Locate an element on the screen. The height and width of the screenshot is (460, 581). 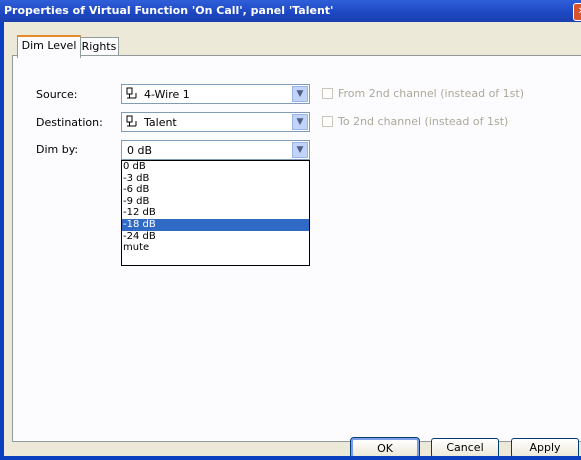
destination-combo: Talent ▼ is located at coordinates (215, 122).